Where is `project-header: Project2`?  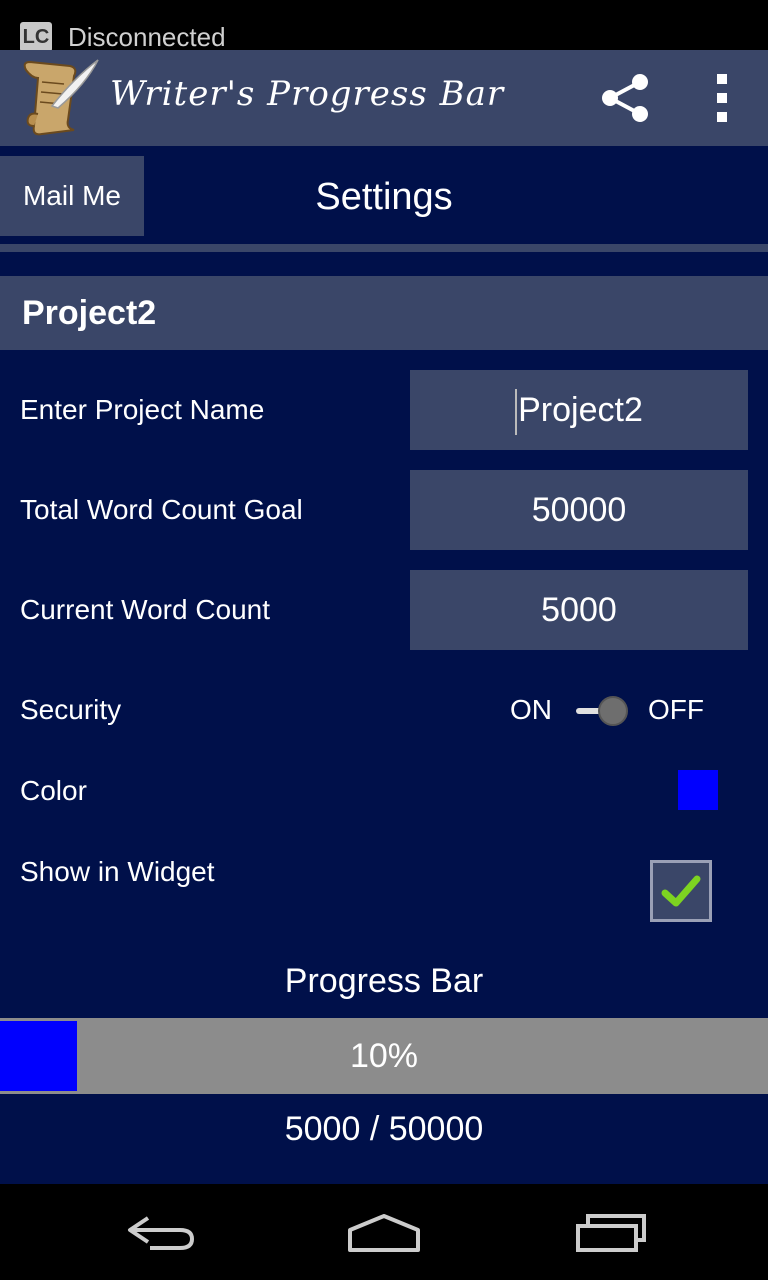
project-header: Project2 is located at coordinates (384, 313).